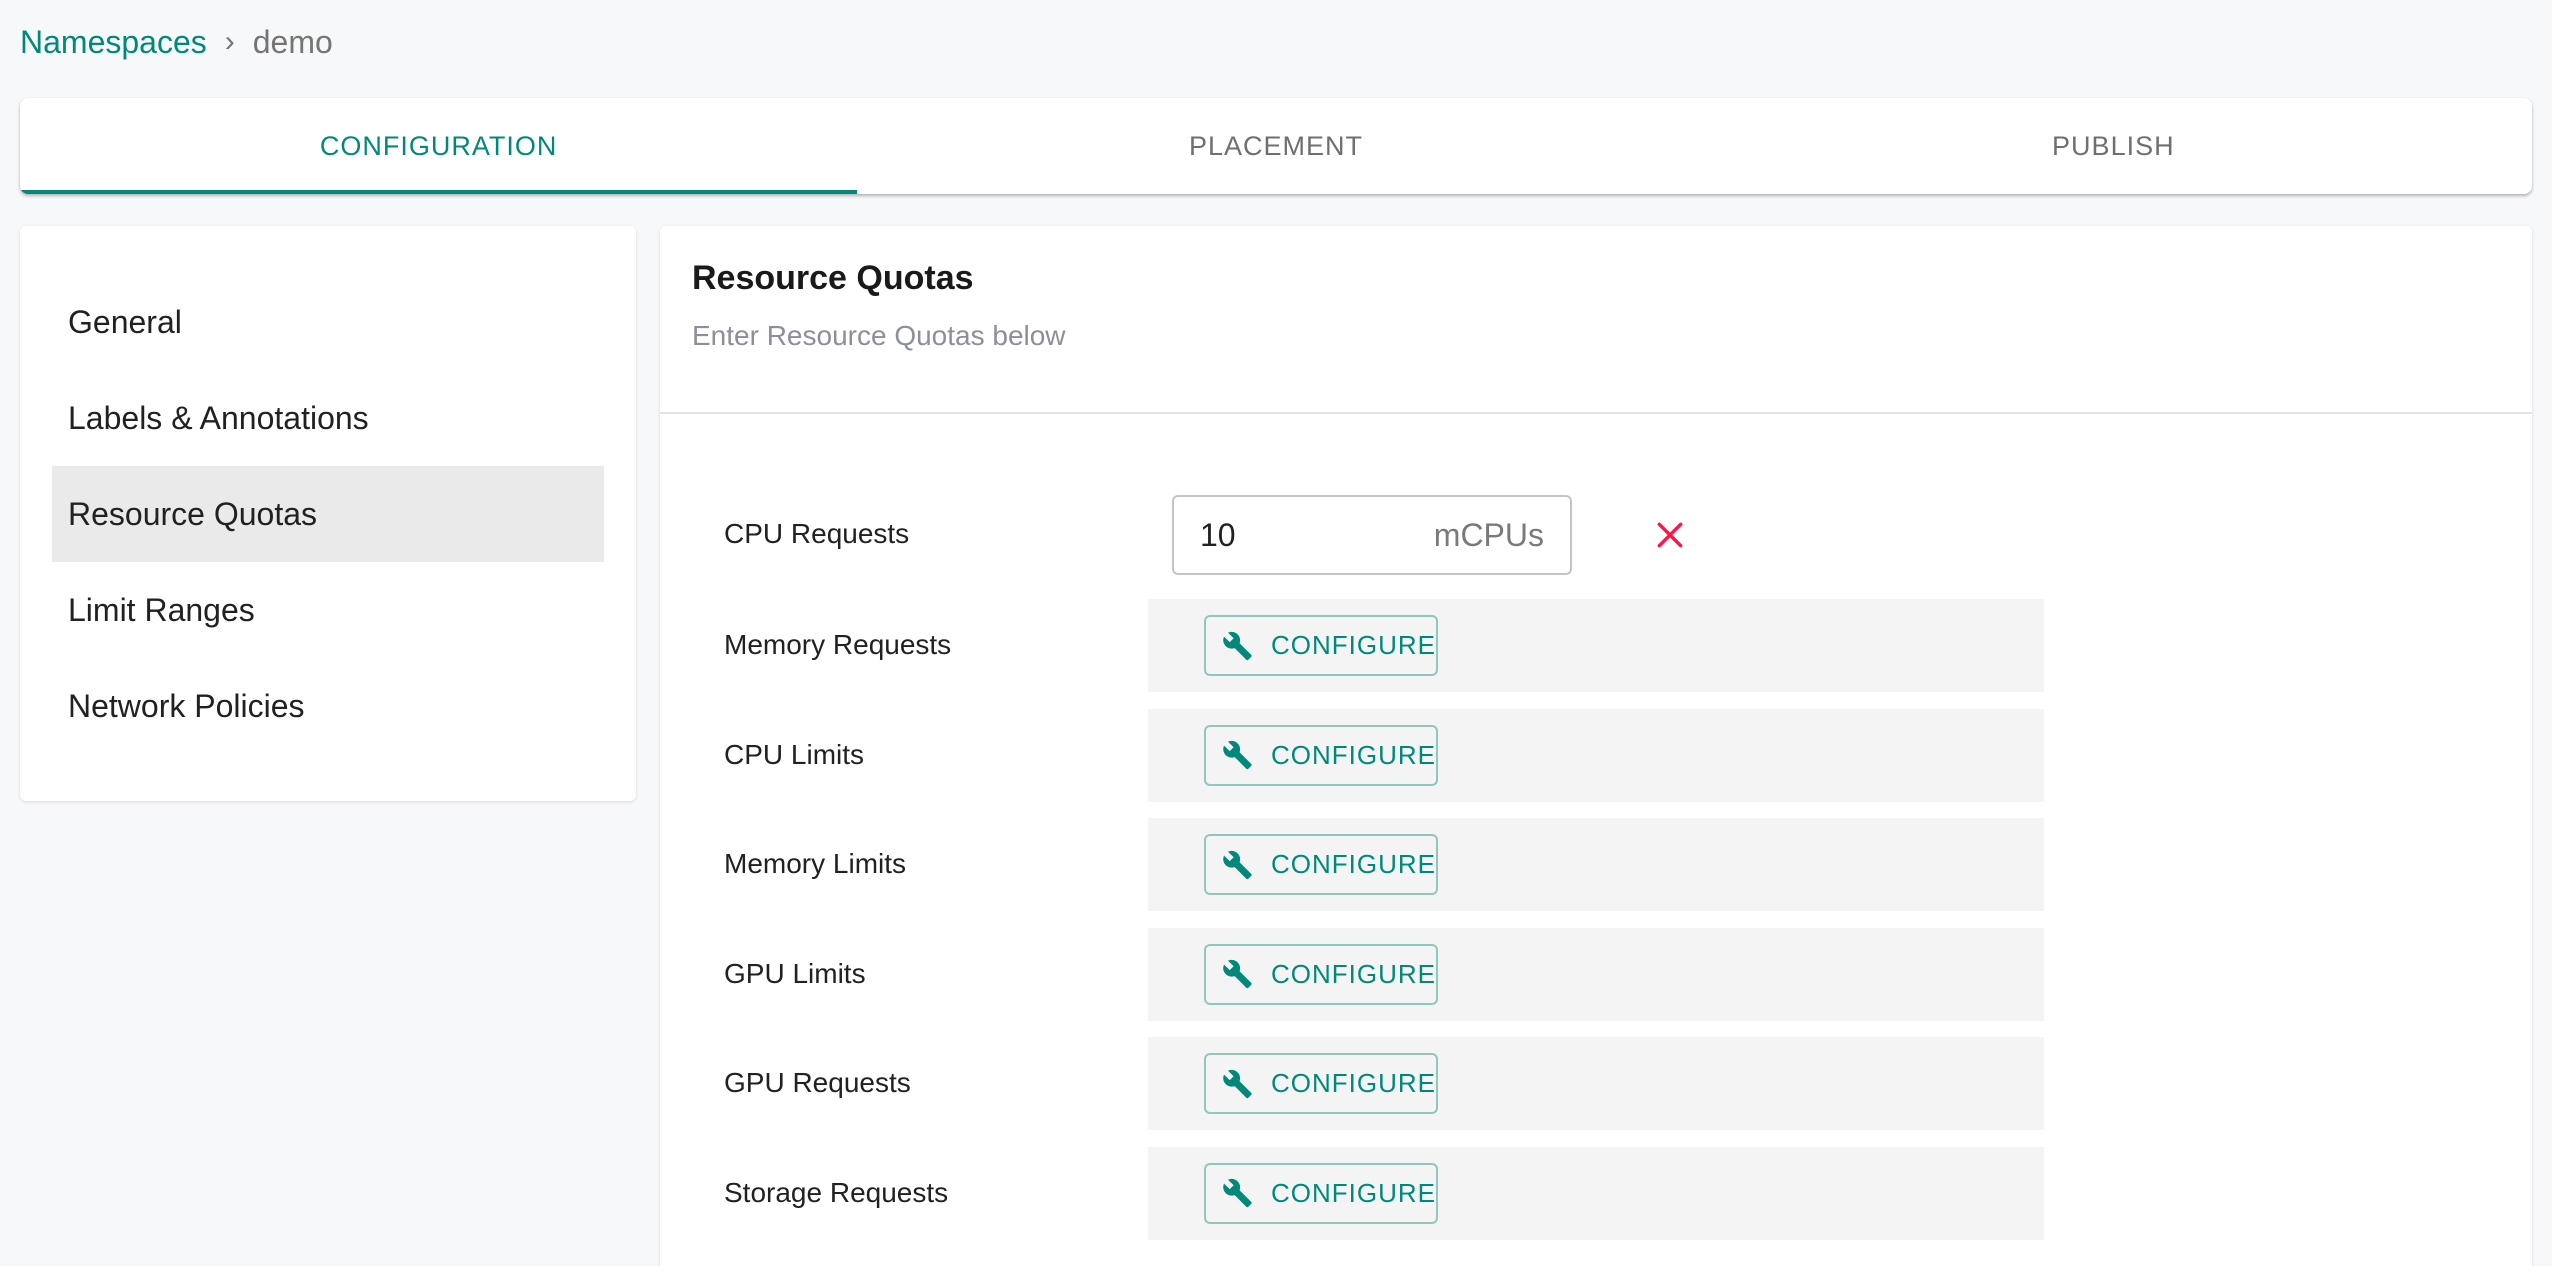  I want to click on configure-cpu-limits-button: CONFIGURE, so click(1321, 755).